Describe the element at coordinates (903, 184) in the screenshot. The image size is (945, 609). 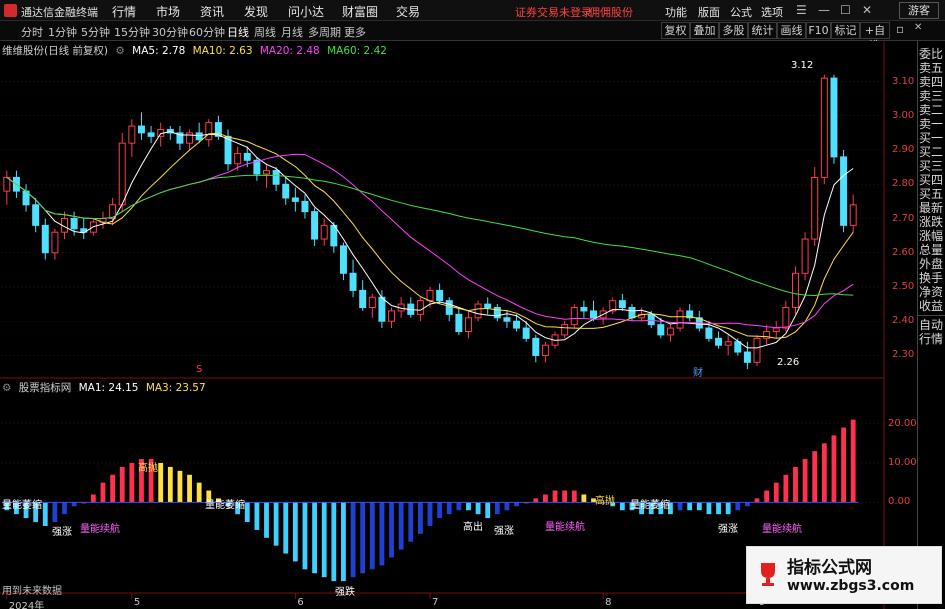
I see `price-tick-label: 2.80` at that location.